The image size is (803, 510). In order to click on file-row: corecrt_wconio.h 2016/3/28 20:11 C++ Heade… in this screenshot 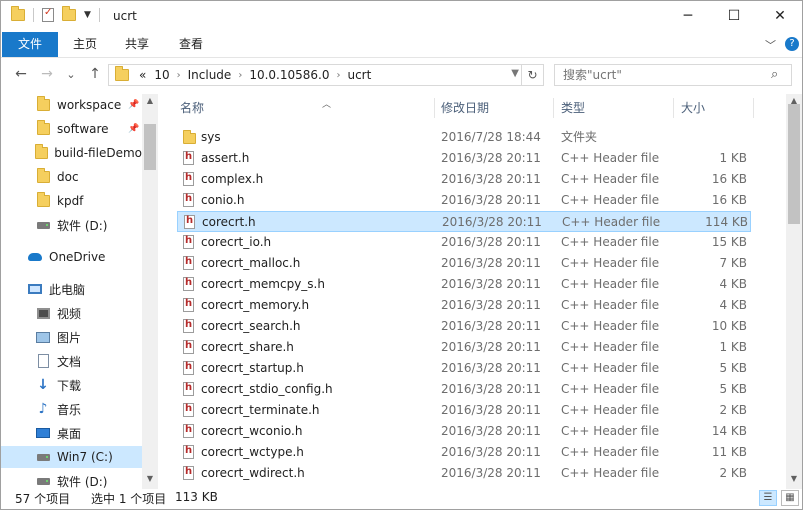, I will do `click(464, 431)`.